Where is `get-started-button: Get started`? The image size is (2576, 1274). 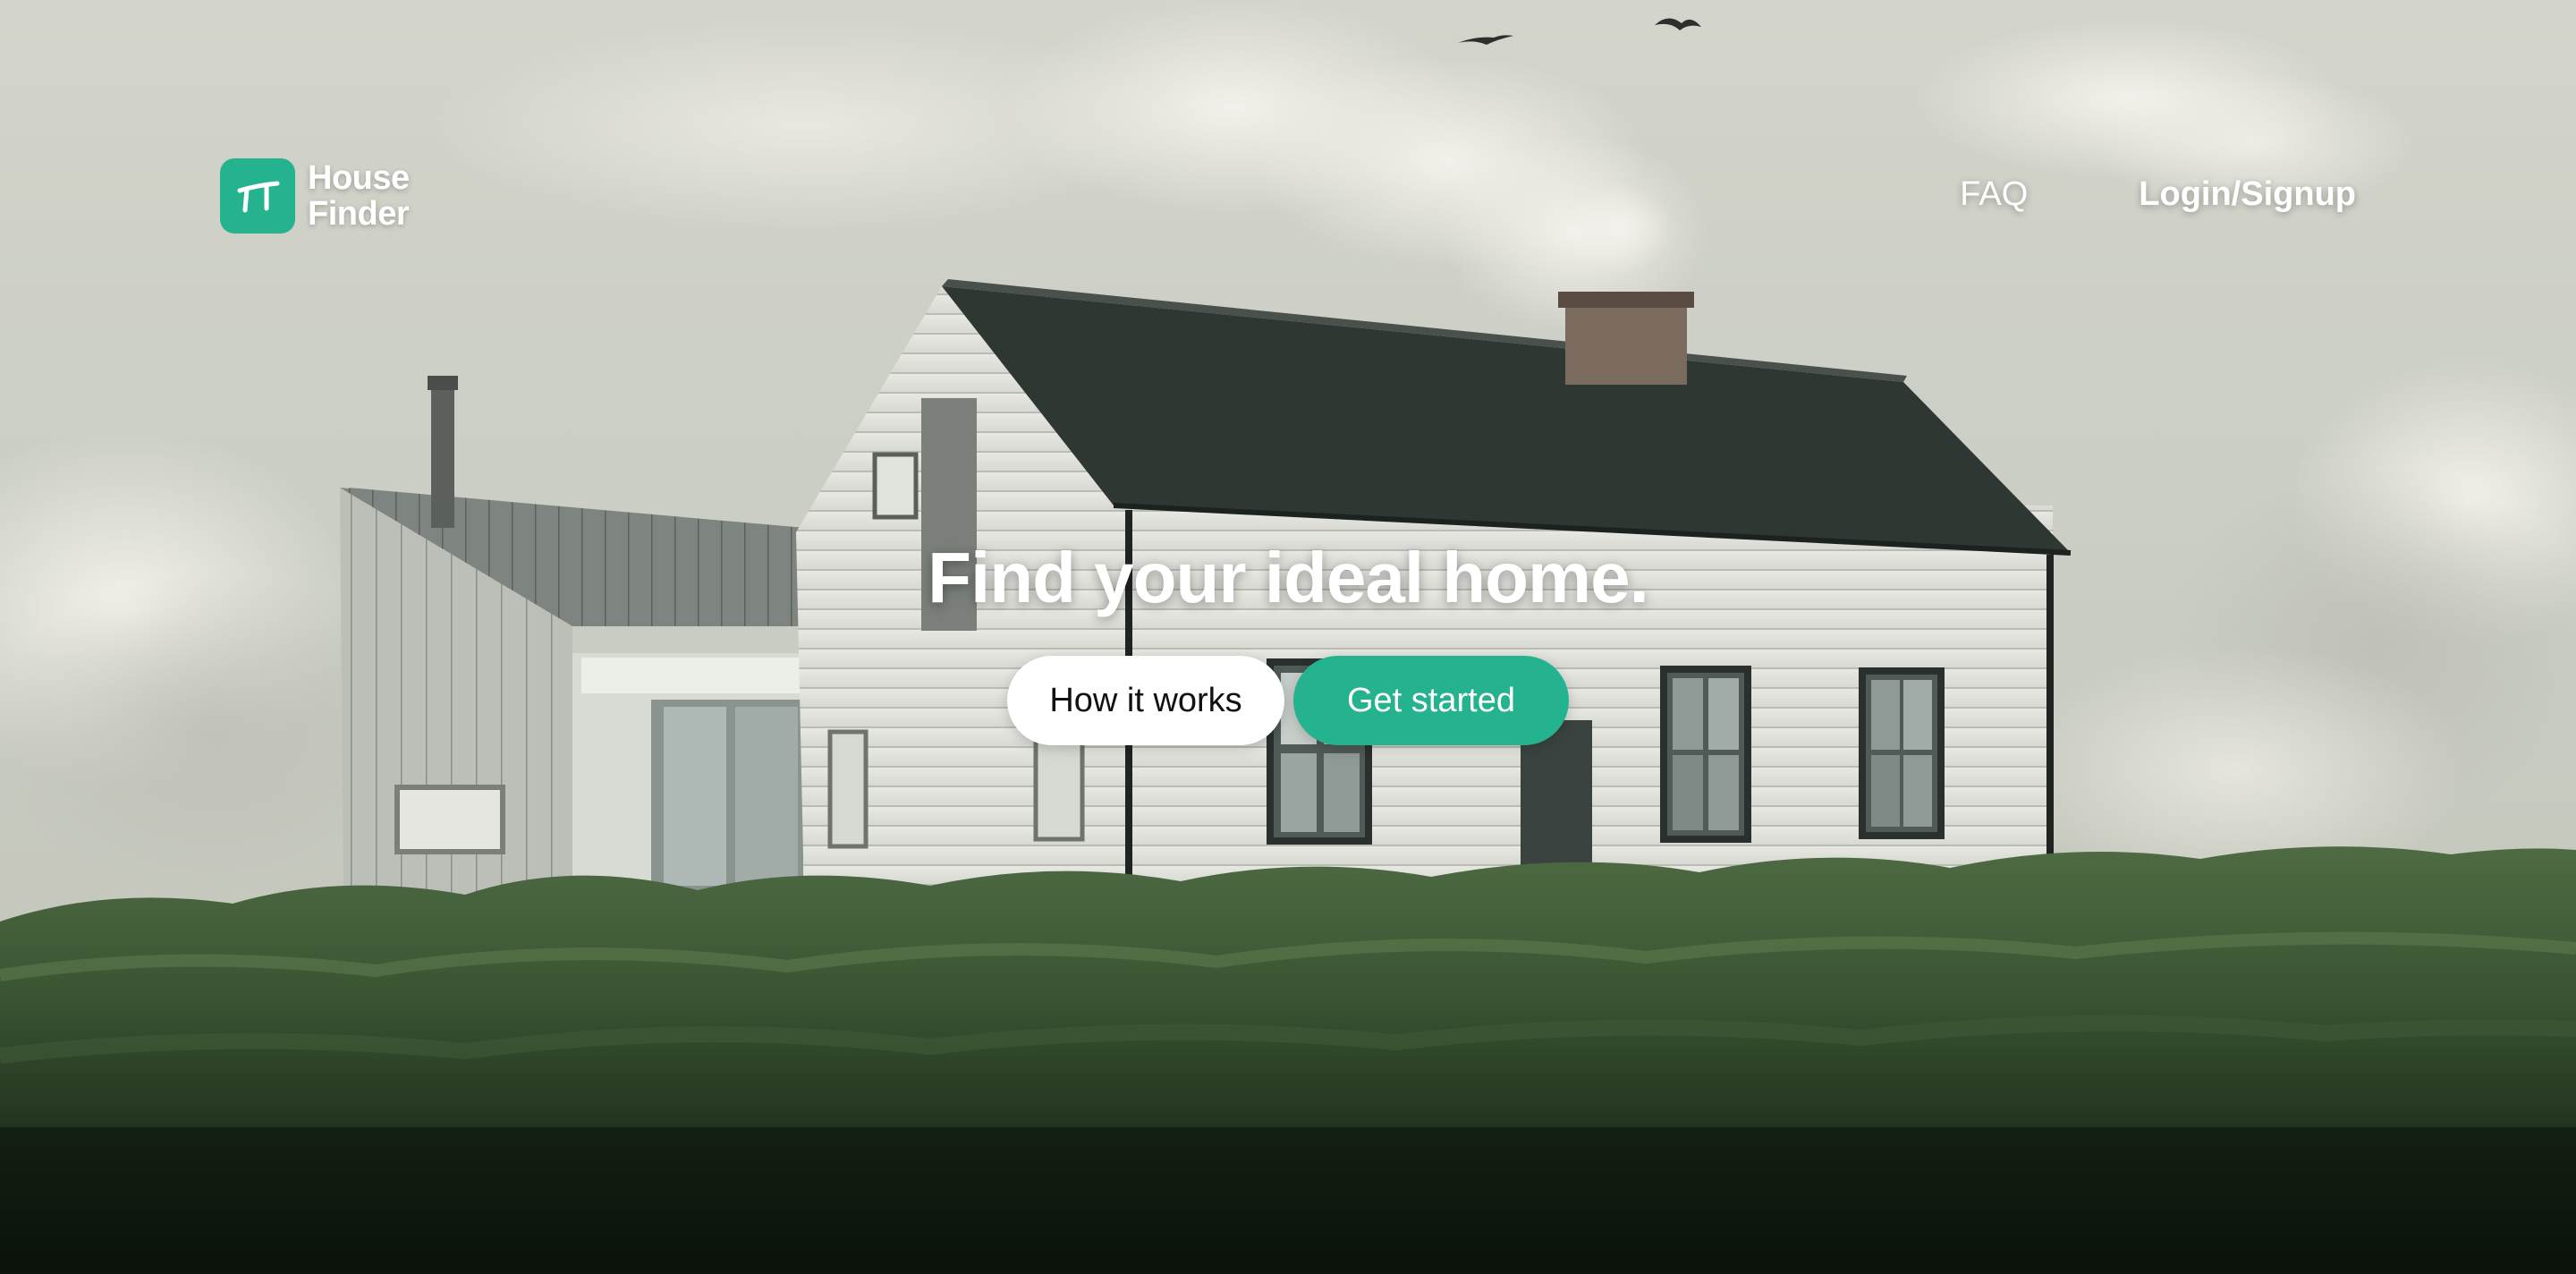 get-started-button: Get started is located at coordinates (1431, 700).